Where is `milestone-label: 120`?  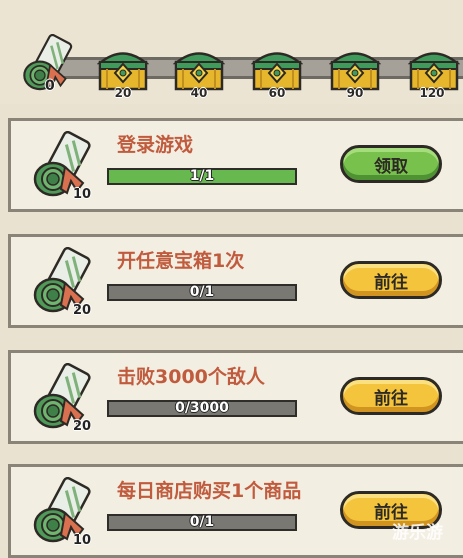
milestone-label: 120 is located at coordinates (432, 93).